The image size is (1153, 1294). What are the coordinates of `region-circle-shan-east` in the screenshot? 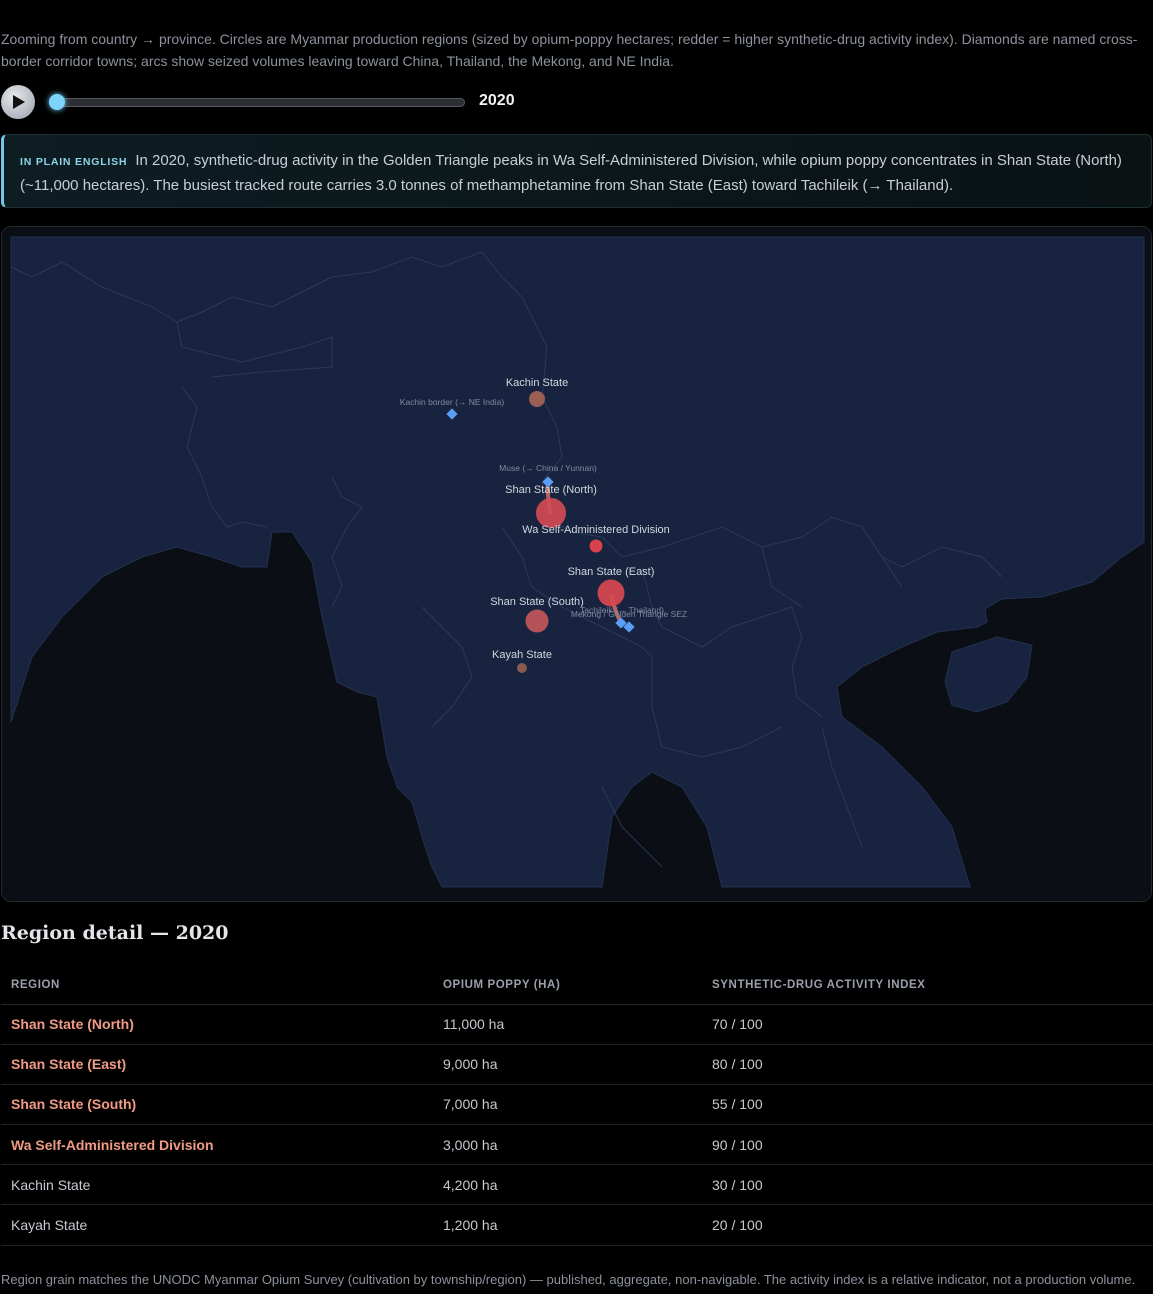 It's located at (611, 593).